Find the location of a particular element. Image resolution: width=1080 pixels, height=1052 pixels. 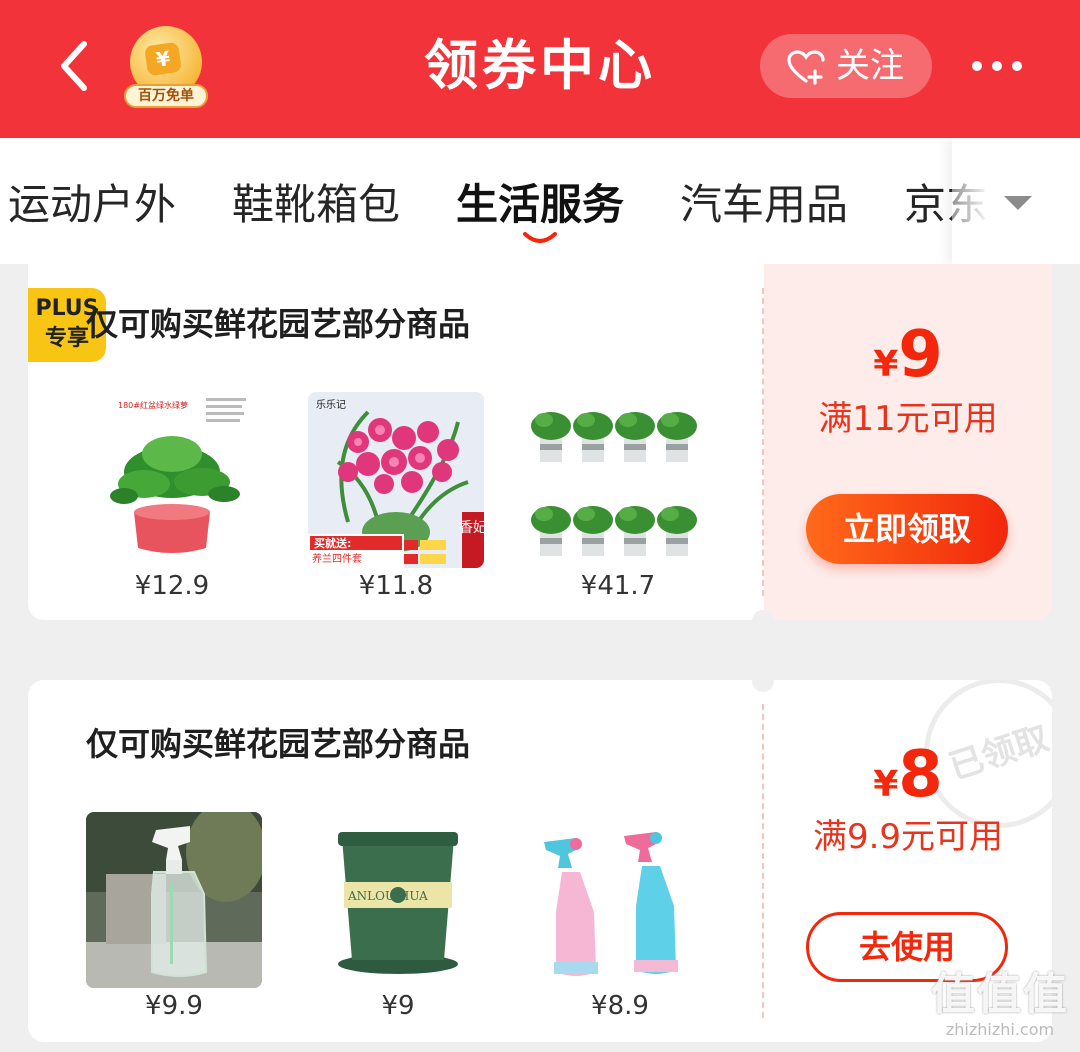

site-watermark: 值值值 zhizhizhi.com is located at coordinates (1000, 1005).